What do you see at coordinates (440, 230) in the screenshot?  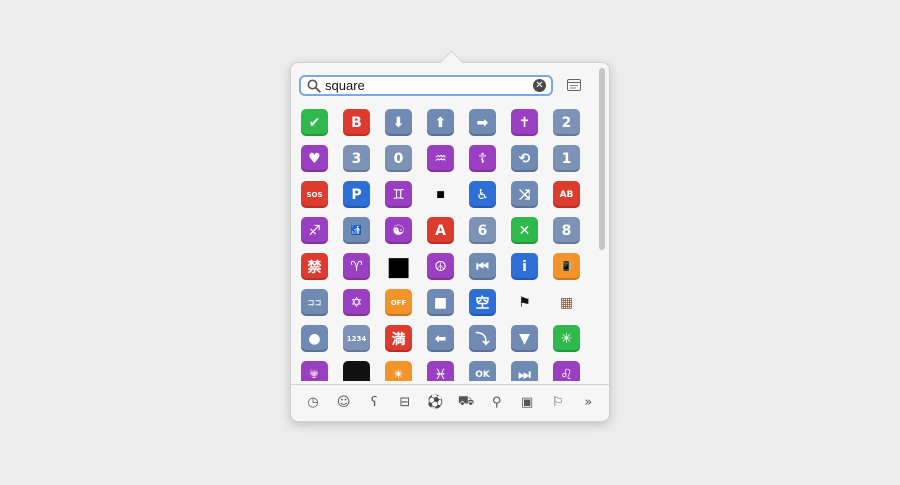 I see `blood-type-a-icon: A` at bounding box center [440, 230].